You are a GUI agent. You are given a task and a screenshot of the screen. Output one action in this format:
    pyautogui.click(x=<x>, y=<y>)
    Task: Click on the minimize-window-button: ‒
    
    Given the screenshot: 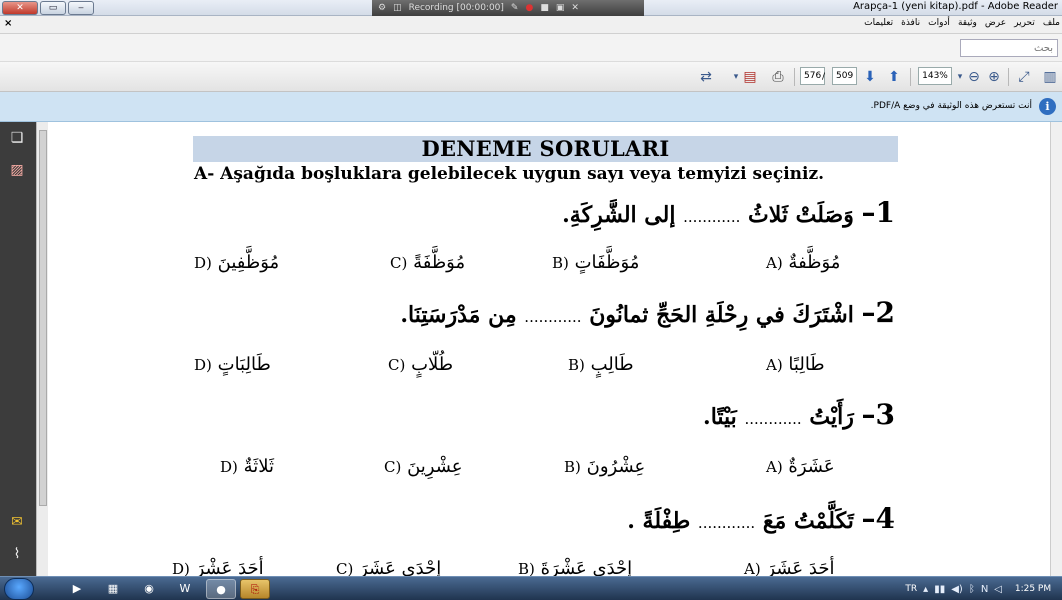 What is the action you would take?
    pyautogui.click(x=81, y=8)
    